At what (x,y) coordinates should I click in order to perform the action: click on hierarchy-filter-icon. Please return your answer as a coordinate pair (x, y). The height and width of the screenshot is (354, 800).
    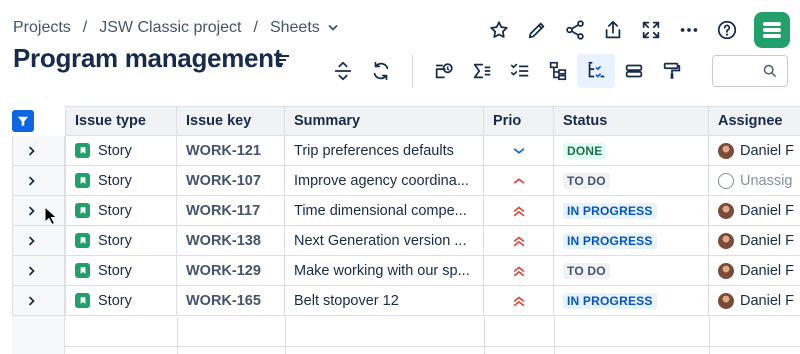
    Looking at the image, I should click on (596, 71).